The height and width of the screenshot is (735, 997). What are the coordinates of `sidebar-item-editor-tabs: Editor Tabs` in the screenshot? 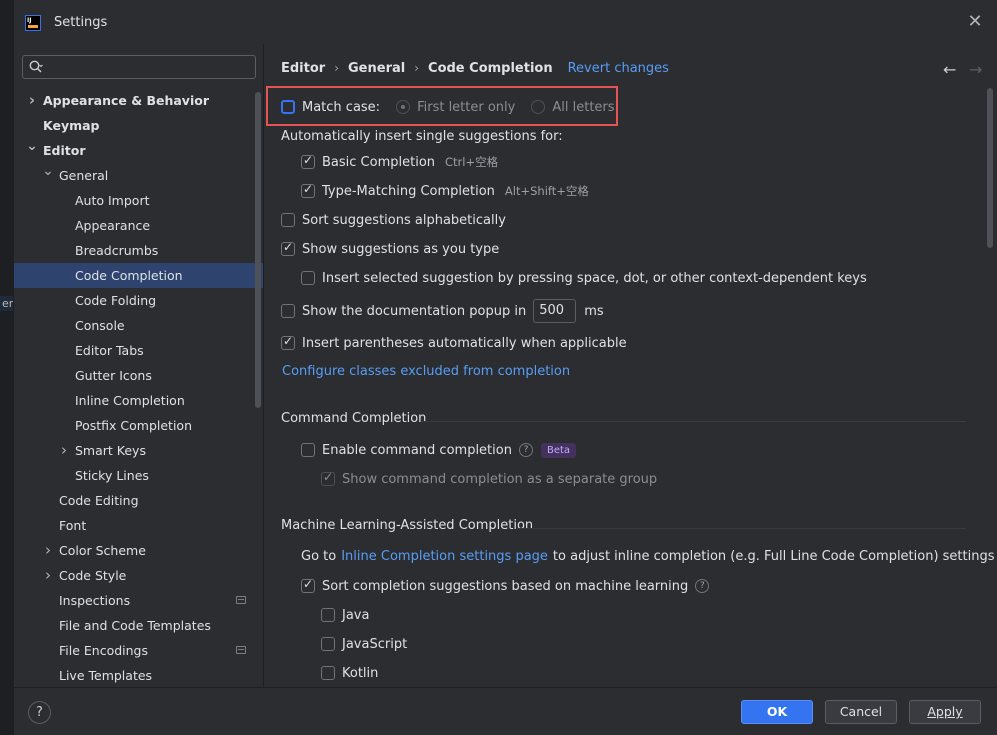 It's located at (138, 350).